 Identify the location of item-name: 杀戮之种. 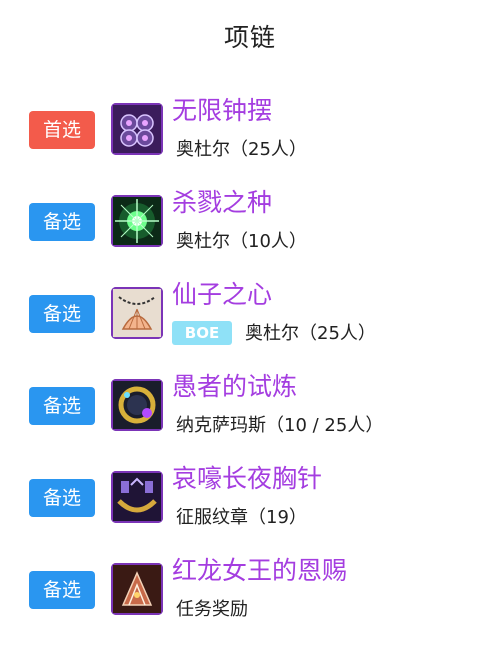
(222, 202).